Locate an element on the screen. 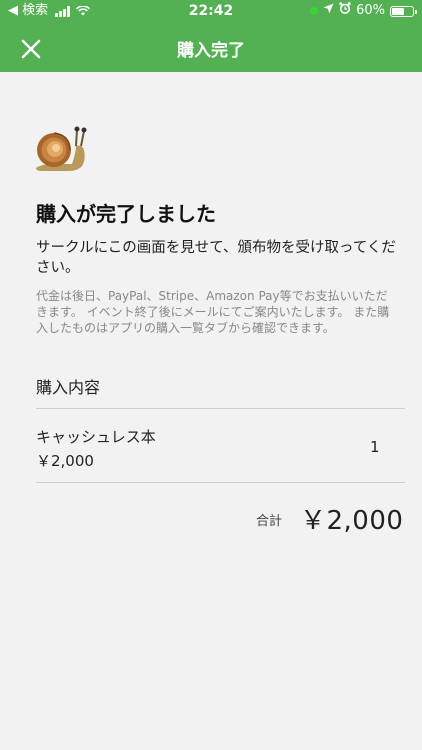 Image resolution: width=422 pixels, height=750 pixels. top-bar: ◀ 検索 22:42 60% 購入完了 is located at coordinates (211, 36).